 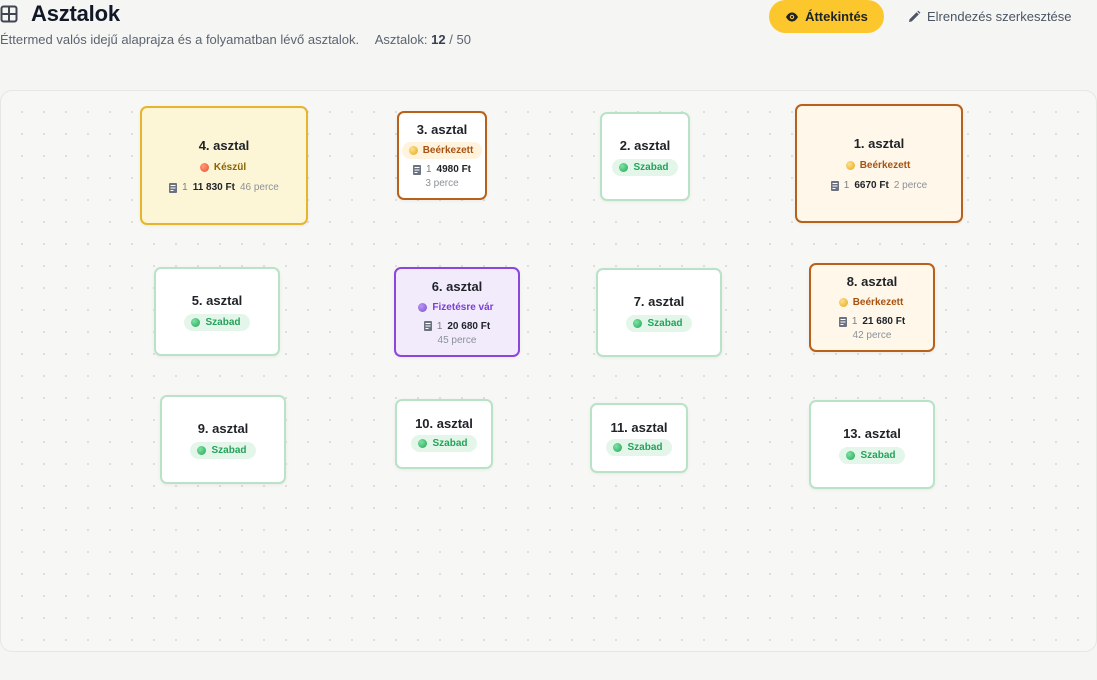 I want to click on order-info: 1 11 830 Ft 46 perce, so click(x=224, y=187).